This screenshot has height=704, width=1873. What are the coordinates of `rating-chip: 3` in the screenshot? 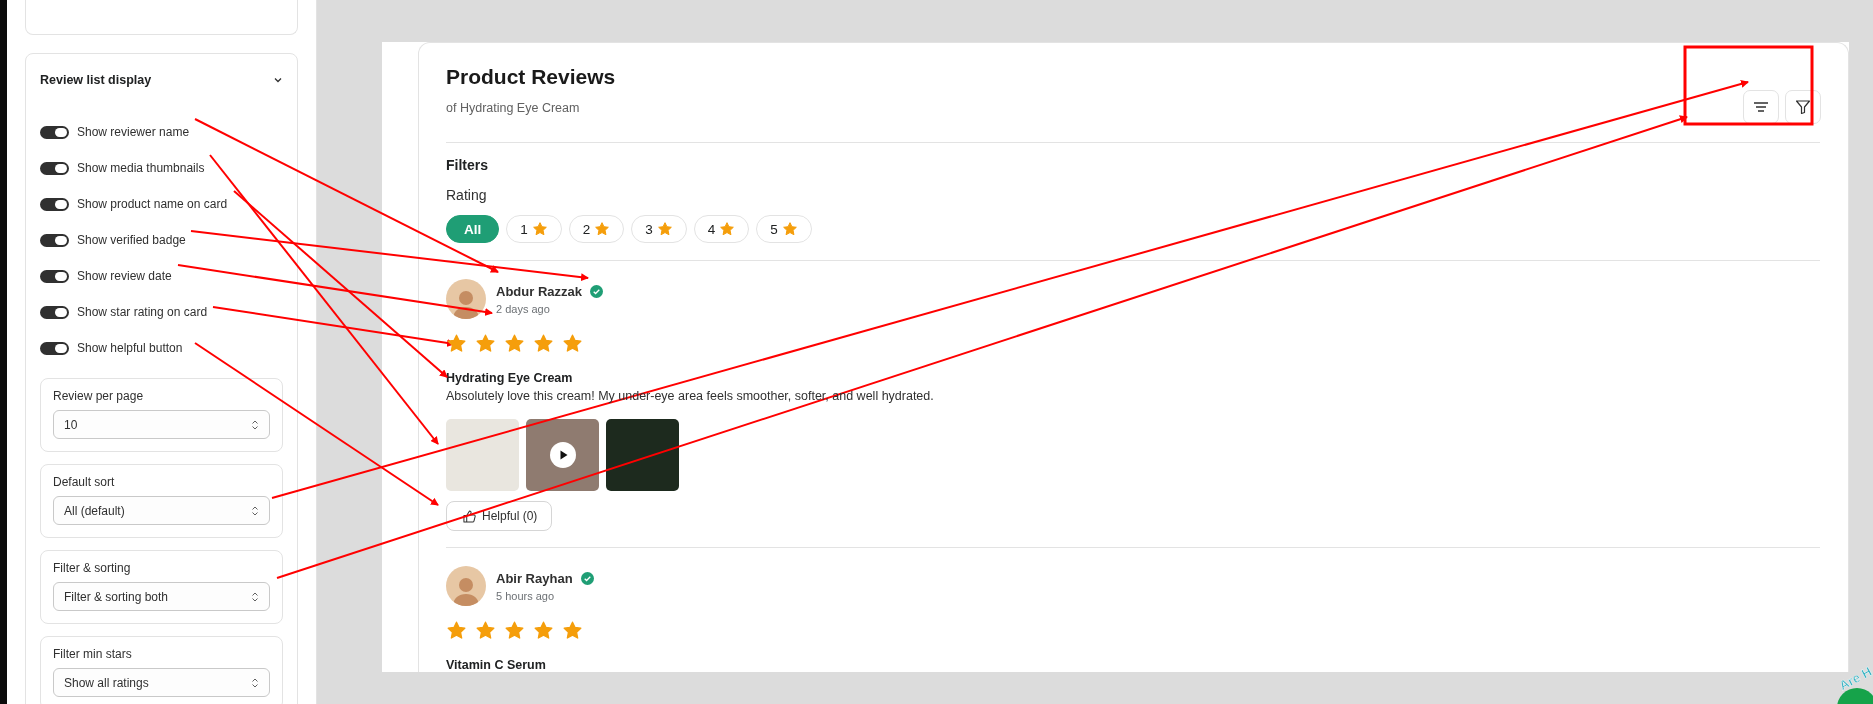 It's located at (659, 229).